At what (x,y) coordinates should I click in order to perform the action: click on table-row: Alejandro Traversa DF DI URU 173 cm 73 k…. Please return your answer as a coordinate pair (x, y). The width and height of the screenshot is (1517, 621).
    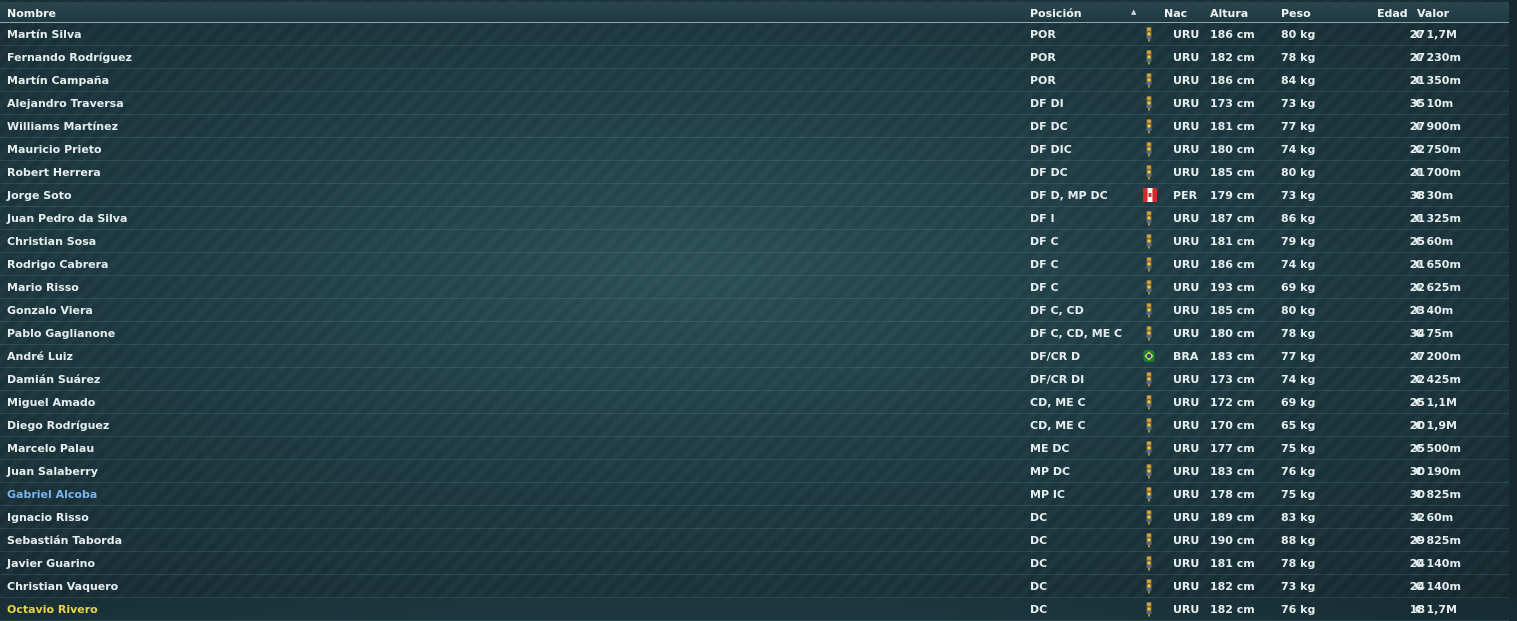
    Looking at the image, I should click on (754, 103).